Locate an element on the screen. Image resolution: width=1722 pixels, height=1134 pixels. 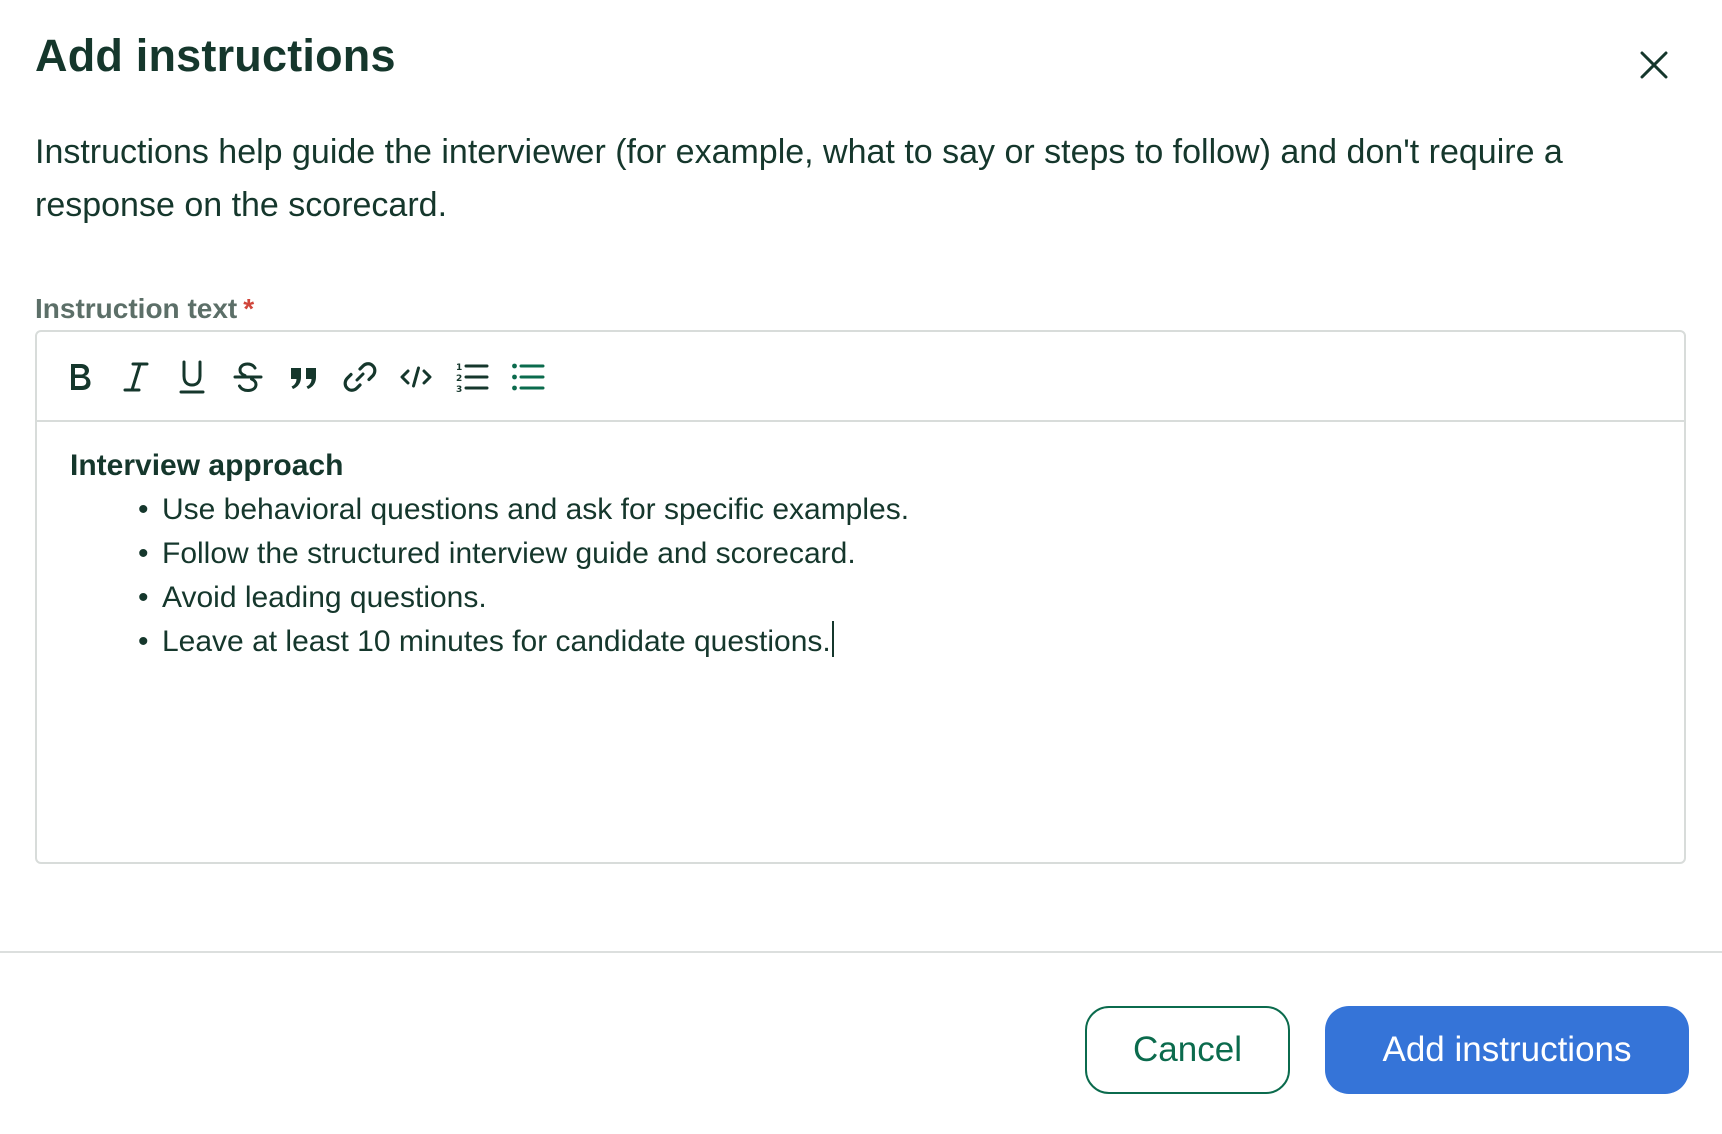
link-icon is located at coordinates (360, 377).